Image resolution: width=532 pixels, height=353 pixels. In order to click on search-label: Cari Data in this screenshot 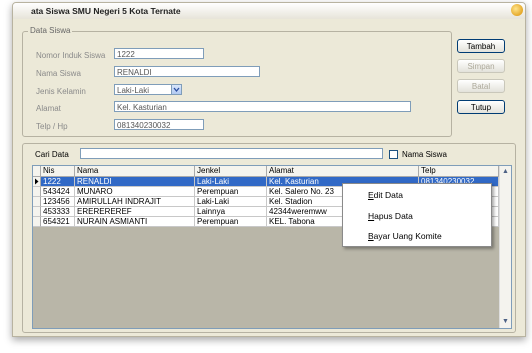, I will do `click(52, 154)`.